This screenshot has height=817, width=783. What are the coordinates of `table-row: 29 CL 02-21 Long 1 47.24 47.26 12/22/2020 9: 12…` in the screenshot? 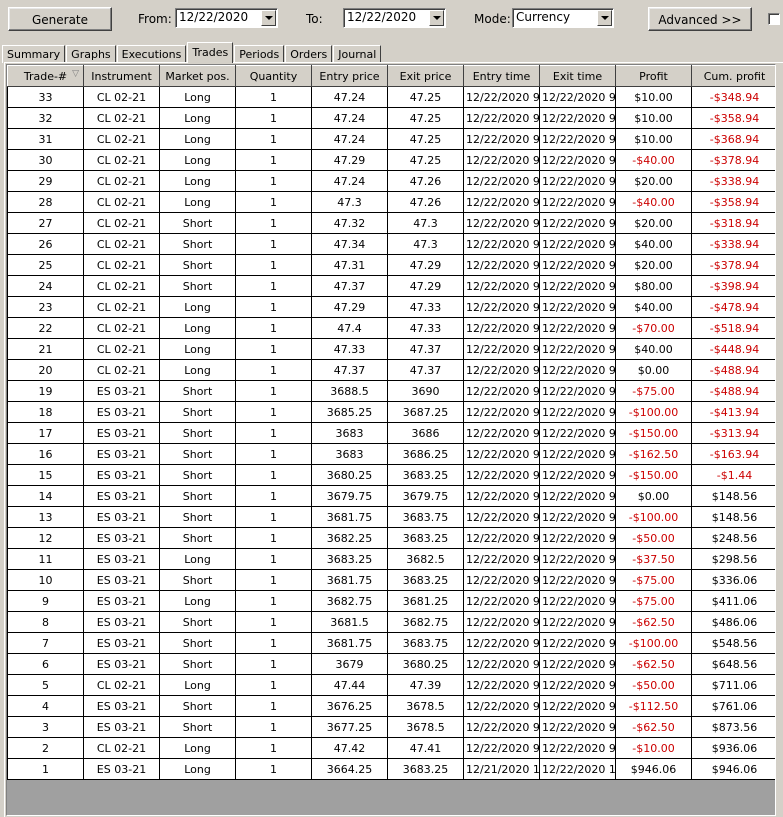 It's located at (391, 181).